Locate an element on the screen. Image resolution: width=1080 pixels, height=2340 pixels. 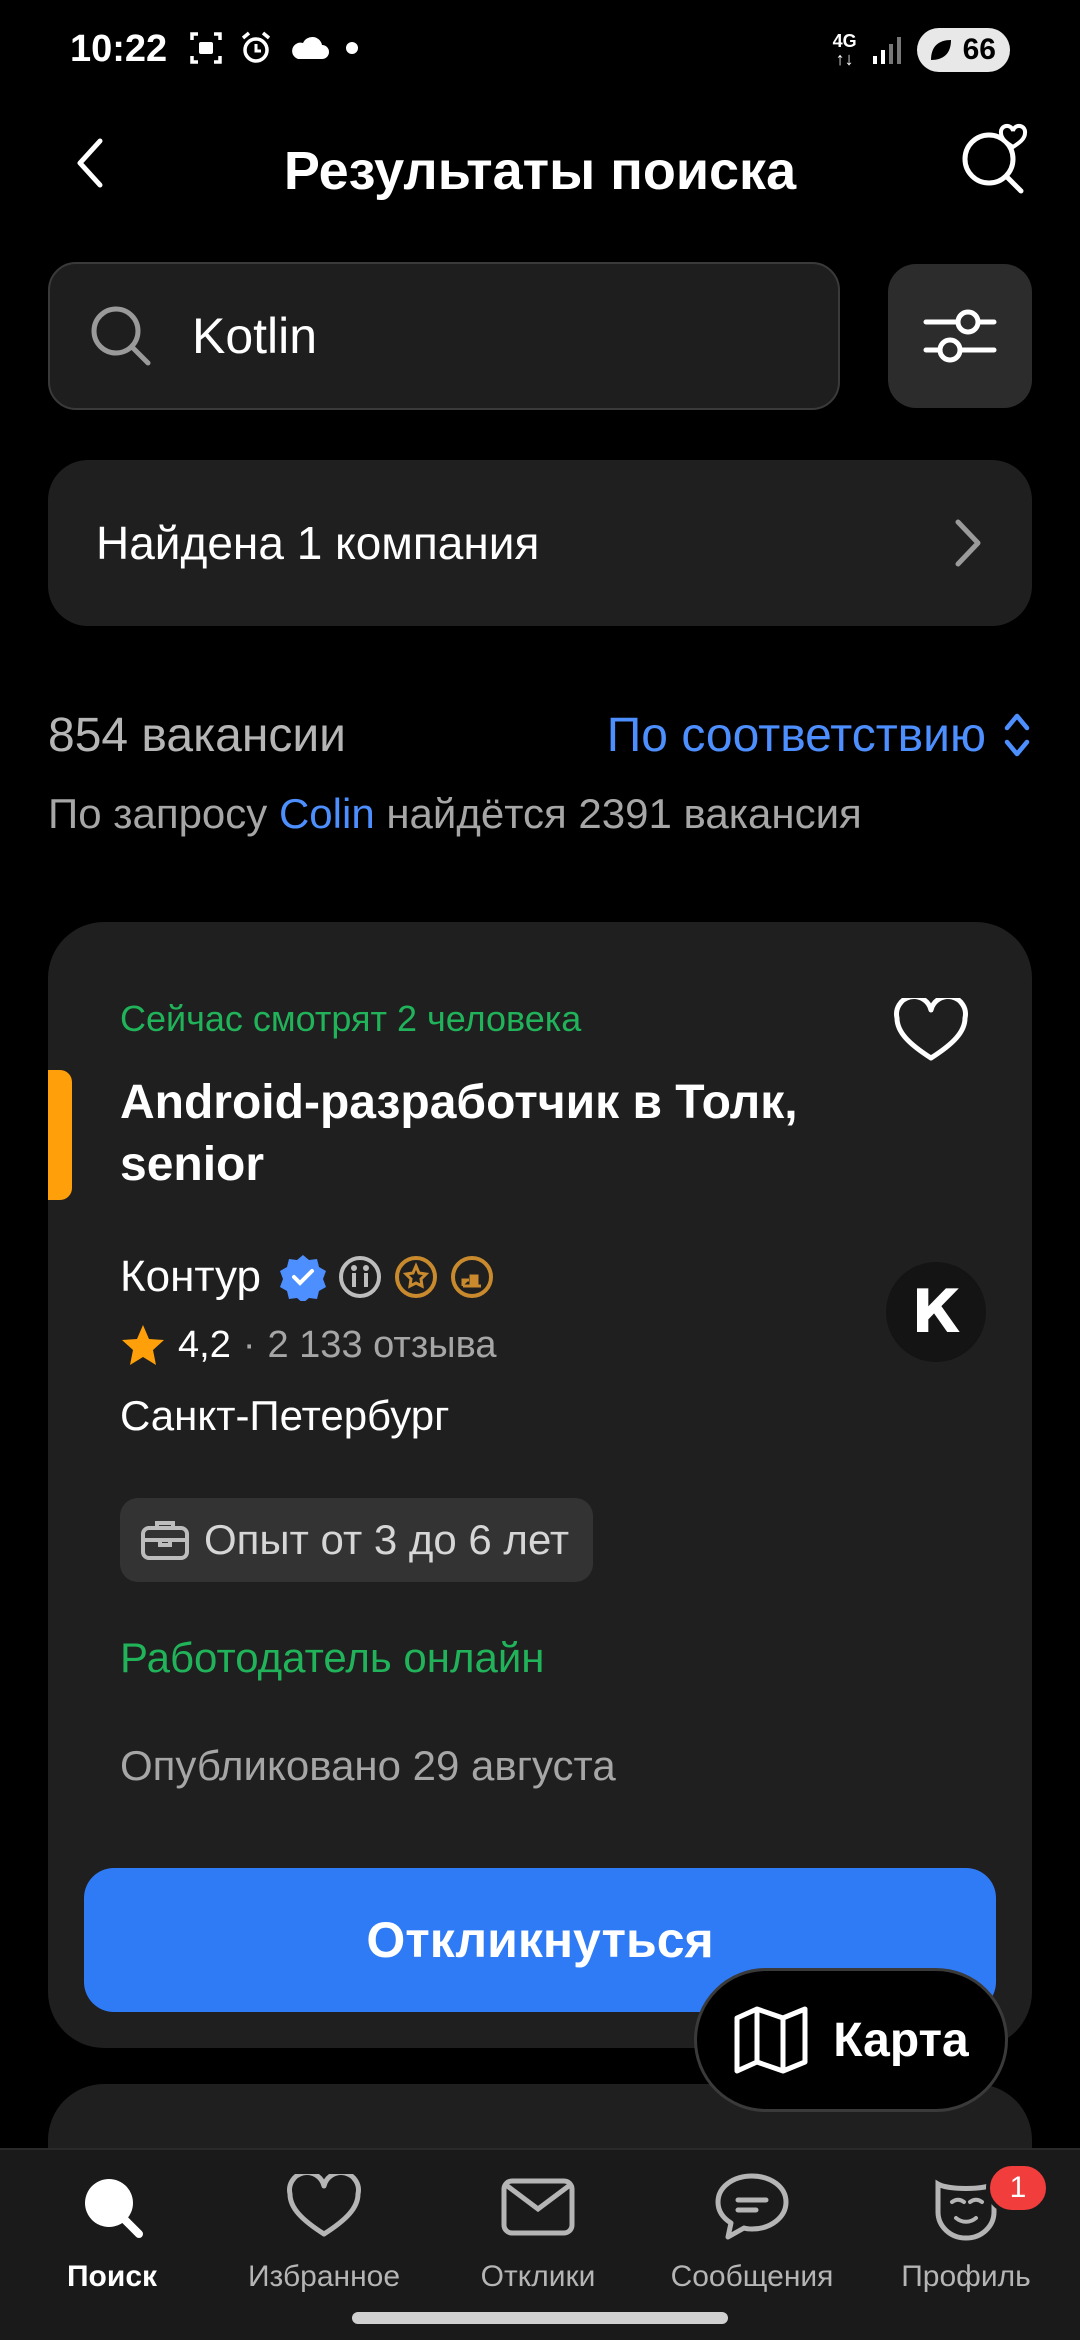
sort-chevrons-icon is located at coordinates (1017, 735).